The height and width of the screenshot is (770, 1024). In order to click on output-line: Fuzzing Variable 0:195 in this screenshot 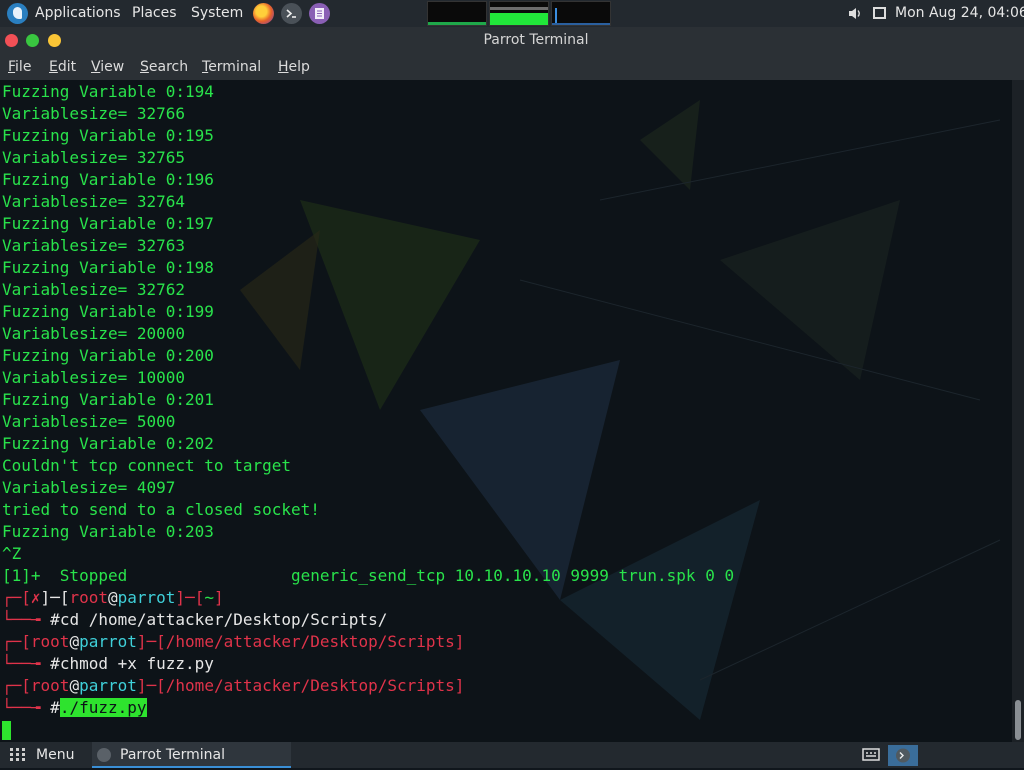, I will do `click(108, 135)`.